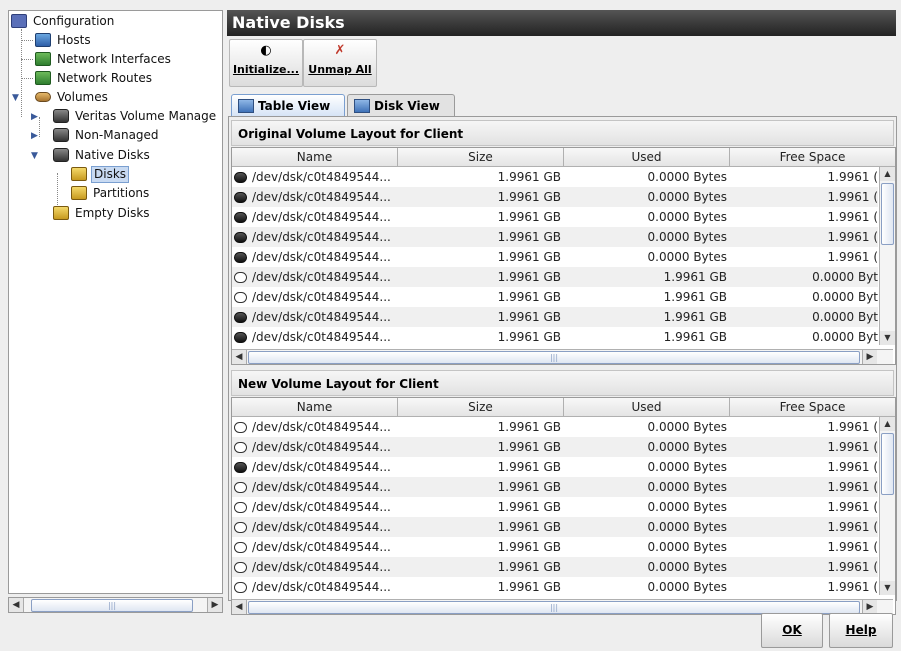 Image resolution: width=901 pixels, height=651 pixels. I want to click on original-horizontal-scrollbar: ◀ ||| ▶, so click(562, 356).